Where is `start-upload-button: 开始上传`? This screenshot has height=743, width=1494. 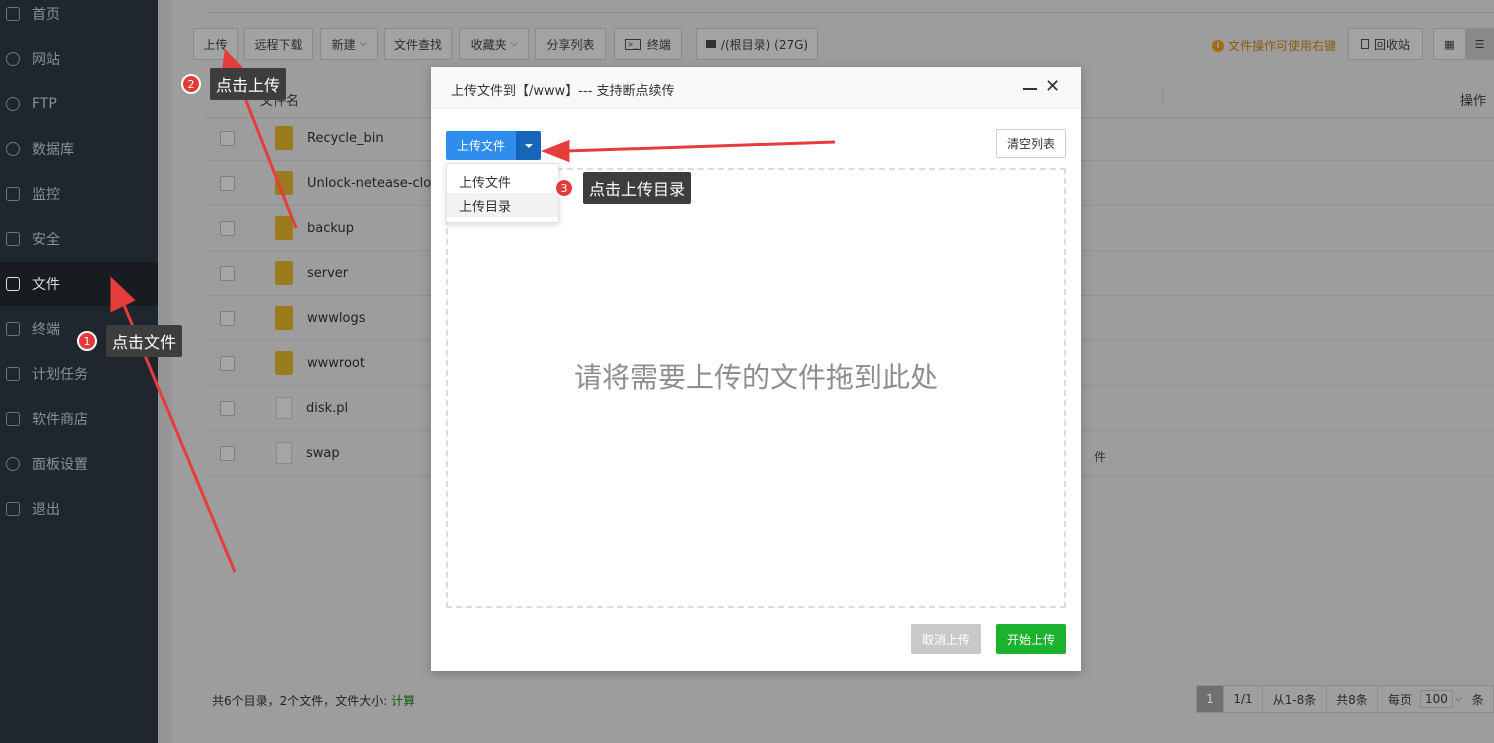 start-upload-button: 开始上传 is located at coordinates (1031, 639).